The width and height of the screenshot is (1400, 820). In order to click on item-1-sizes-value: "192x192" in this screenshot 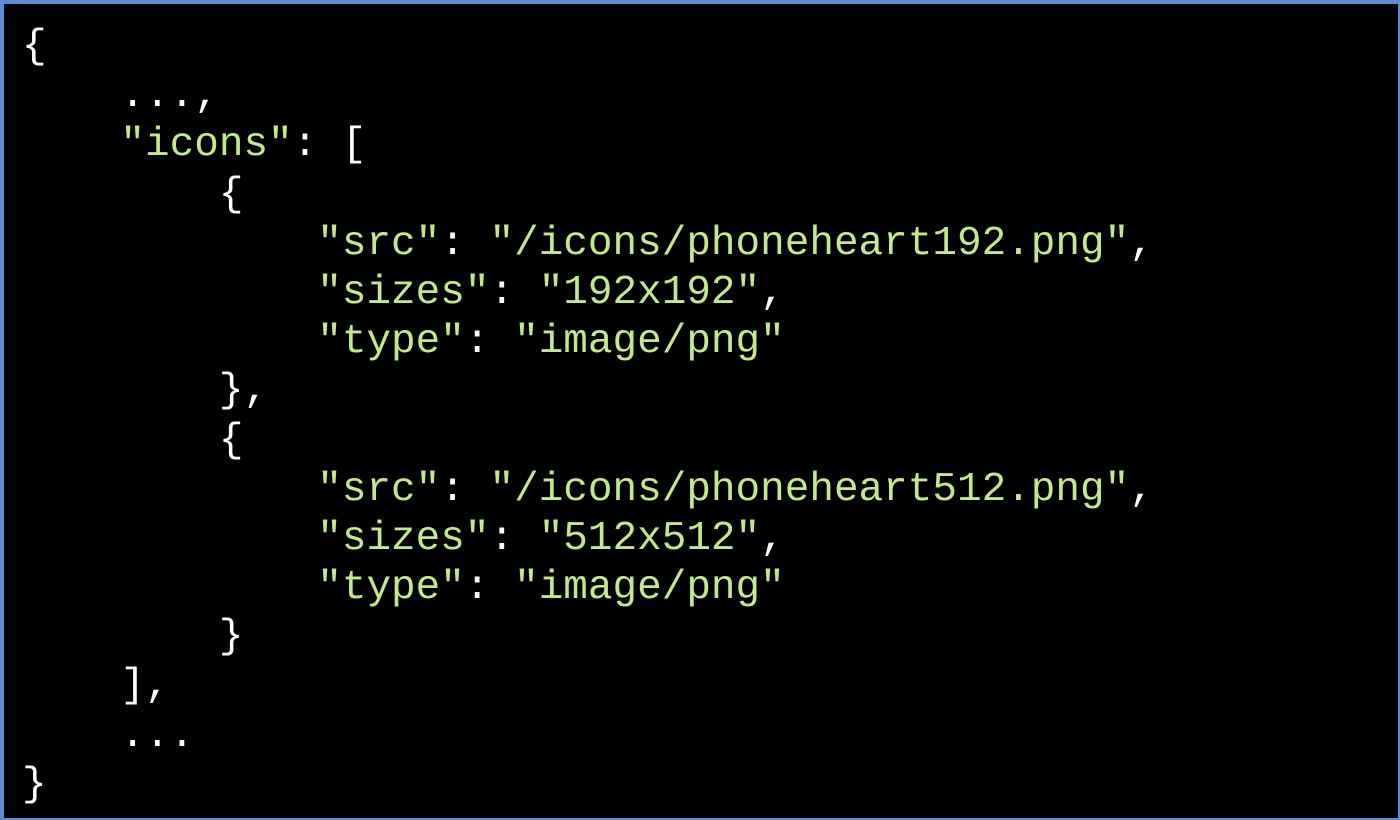, I will do `click(649, 292)`.